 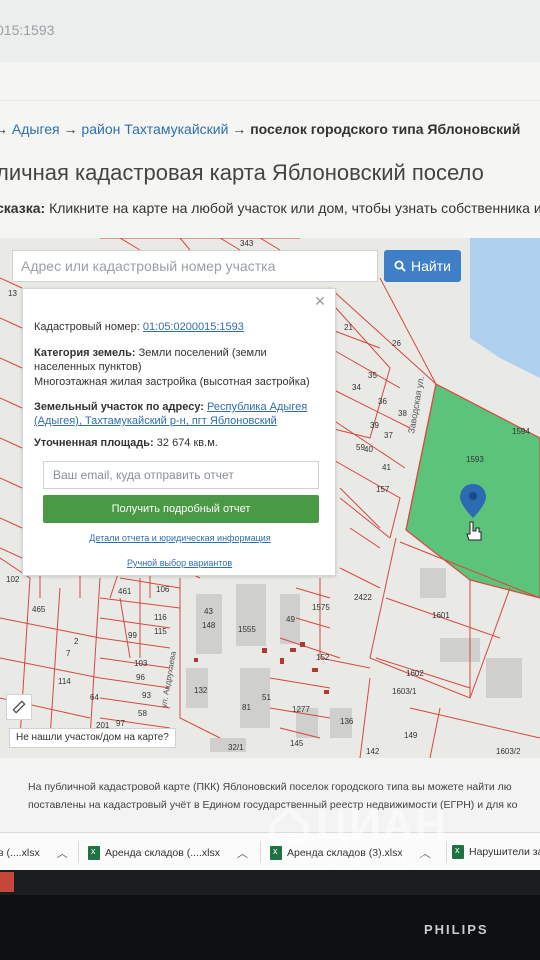 I want to click on download-filename: в (....xlsx, so click(x=20, y=853).